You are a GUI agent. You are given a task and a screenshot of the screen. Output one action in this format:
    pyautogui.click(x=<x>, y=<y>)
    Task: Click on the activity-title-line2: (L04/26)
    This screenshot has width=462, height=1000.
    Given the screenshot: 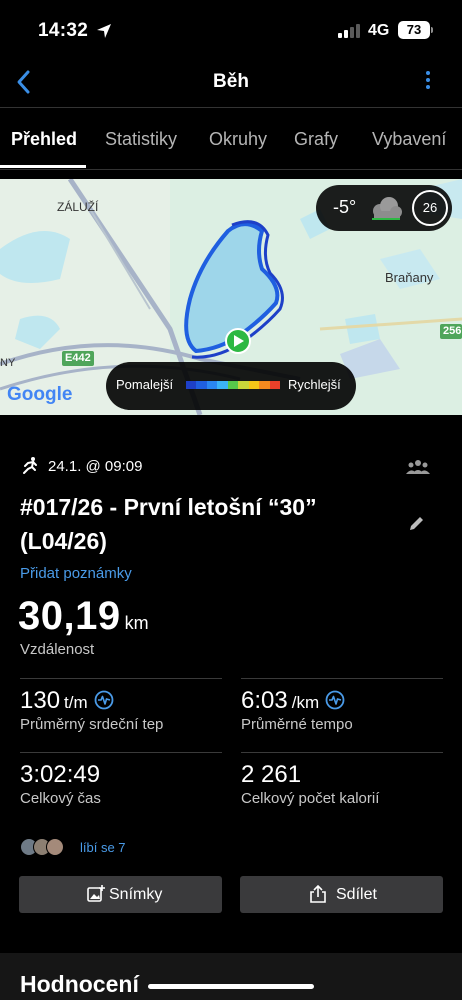 What is the action you would take?
    pyautogui.click(x=63, y=541)
    